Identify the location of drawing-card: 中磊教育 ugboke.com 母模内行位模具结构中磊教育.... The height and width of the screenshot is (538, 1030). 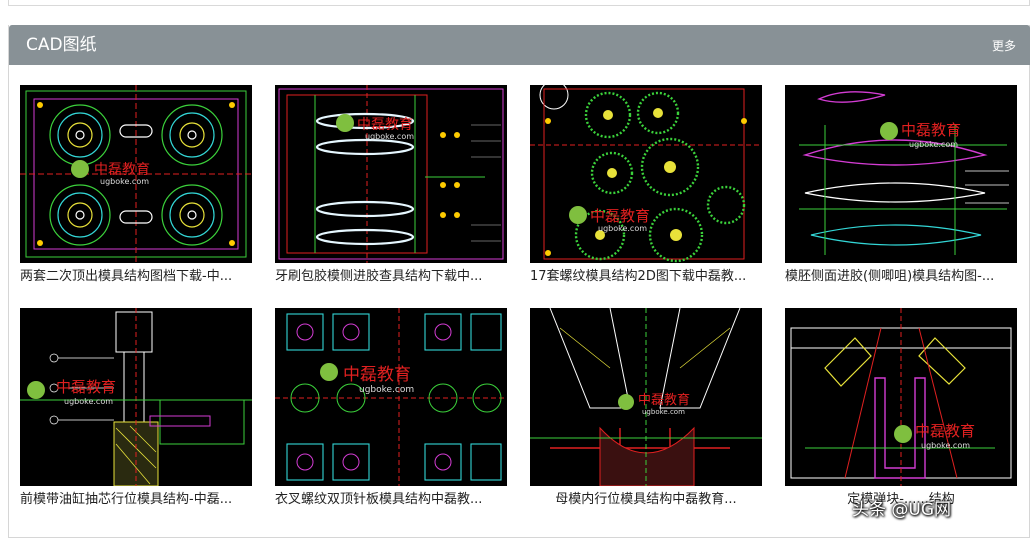
(646, 410).